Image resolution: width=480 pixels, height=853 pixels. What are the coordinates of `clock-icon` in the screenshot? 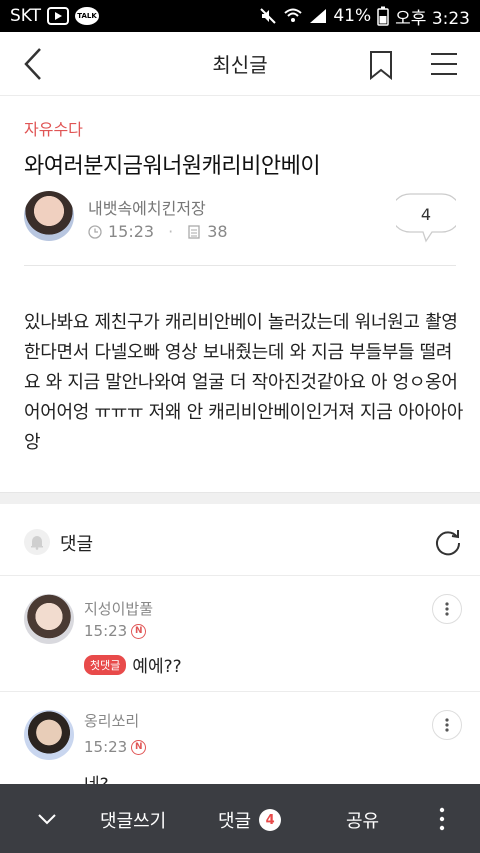 It's located at (95, 231).